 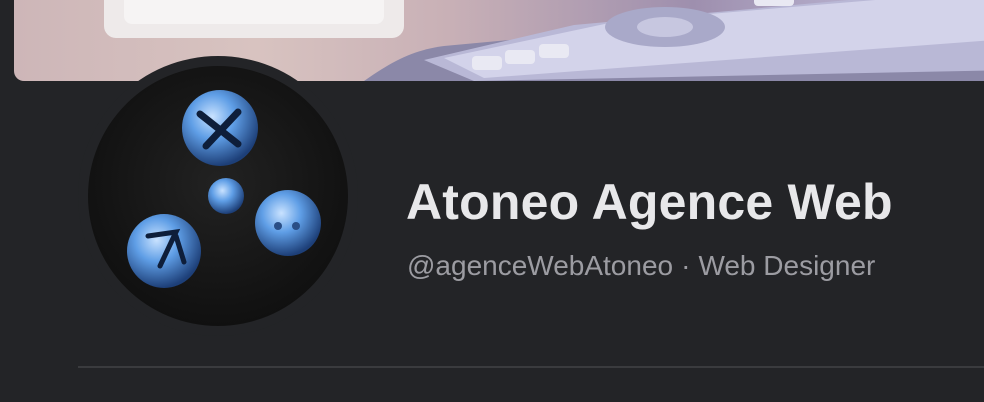 I want to click on atoneo-logo, so click(x=224, y=189).